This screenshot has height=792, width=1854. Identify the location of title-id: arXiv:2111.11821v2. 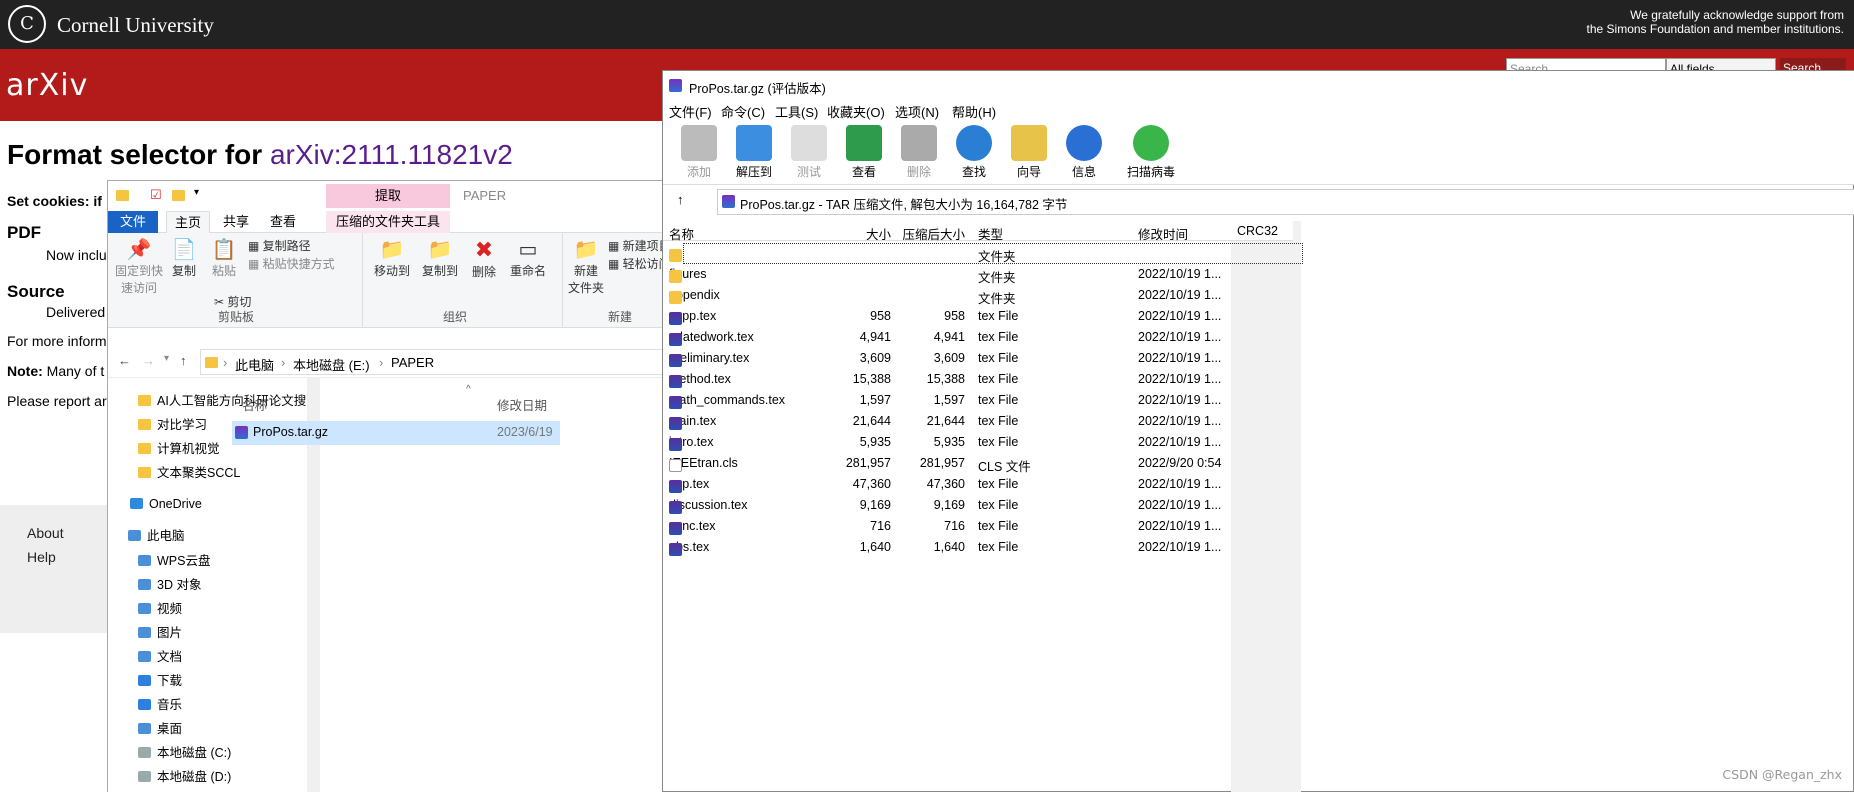
(391, 154).